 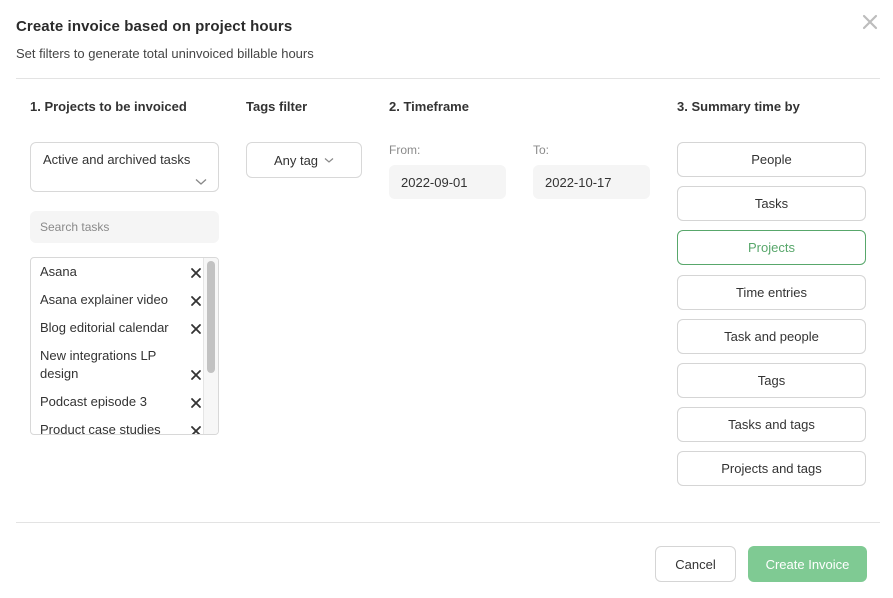 I want to click on from-label: From:, so click(x=405, y=150).